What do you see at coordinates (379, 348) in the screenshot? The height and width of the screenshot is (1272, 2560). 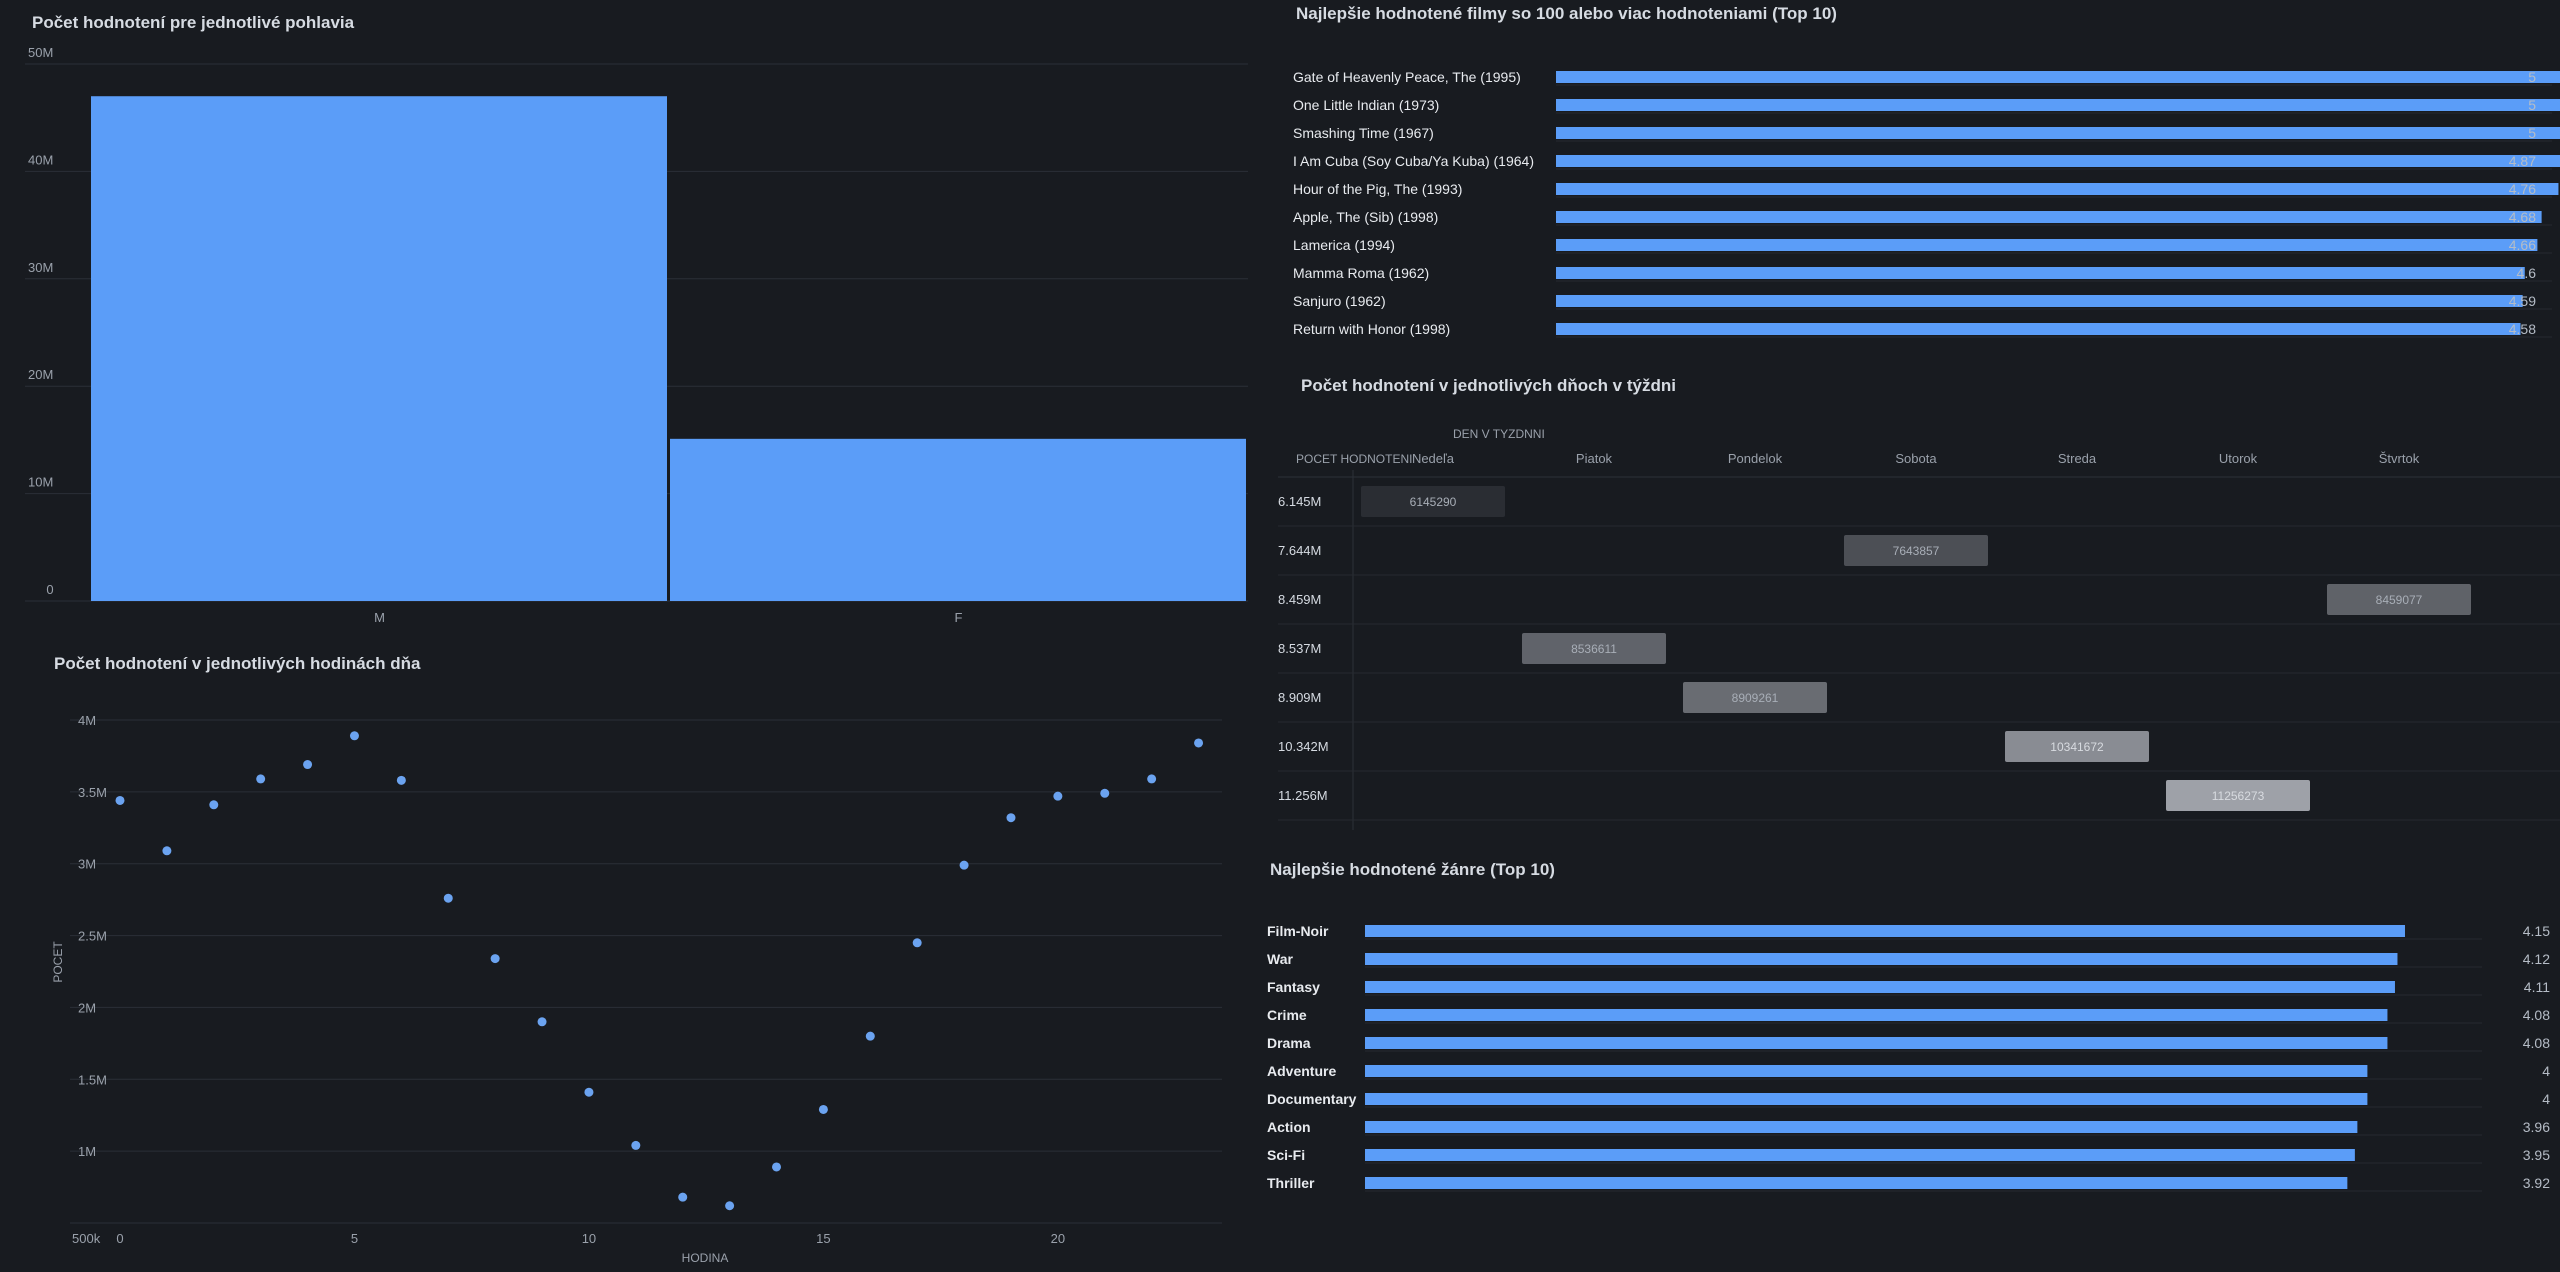 I see `bar-m` at bounding box center [379, 348].